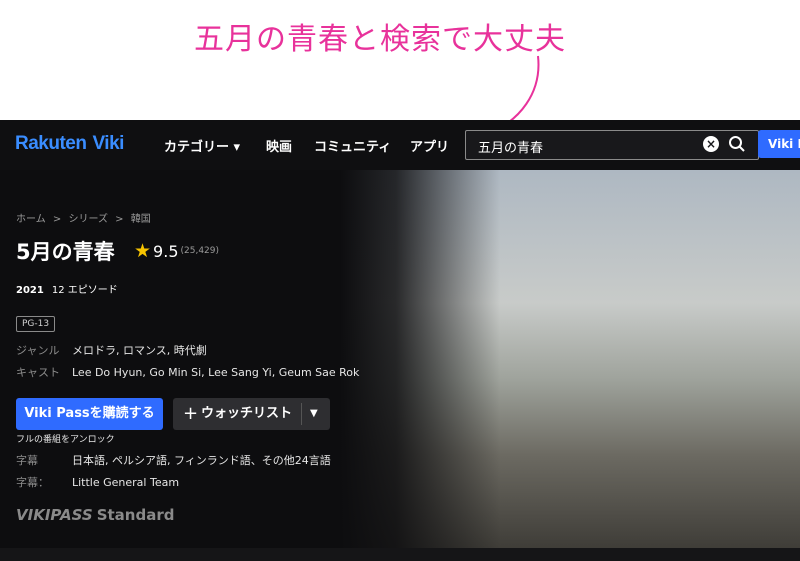 This screenshot has height=561, width=800. Describe the element at coordinates (429, 145) in the screenshot. I see `nav-apps: アプリ` at that location.